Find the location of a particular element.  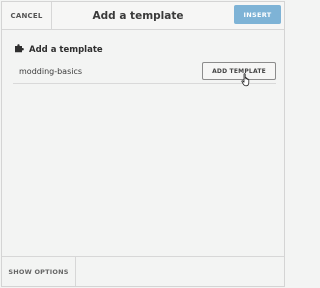

dialog-title: Add a template is located at coordinates (138, 15).